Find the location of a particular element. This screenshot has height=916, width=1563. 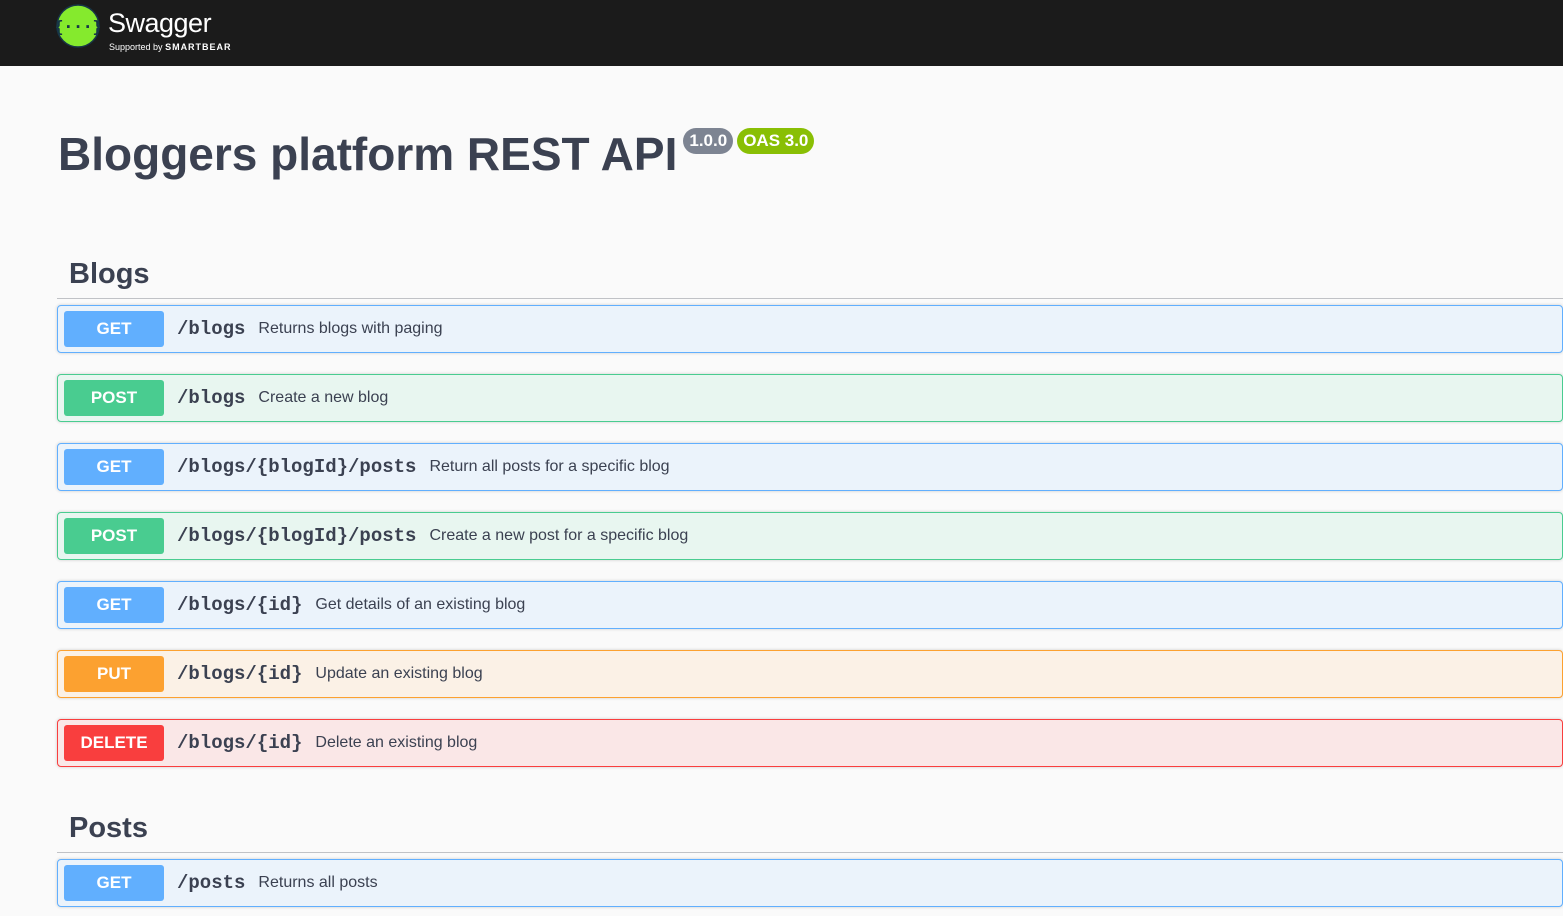

operation-summary: Get details of an existing blog is located at coordinates (420, 604).